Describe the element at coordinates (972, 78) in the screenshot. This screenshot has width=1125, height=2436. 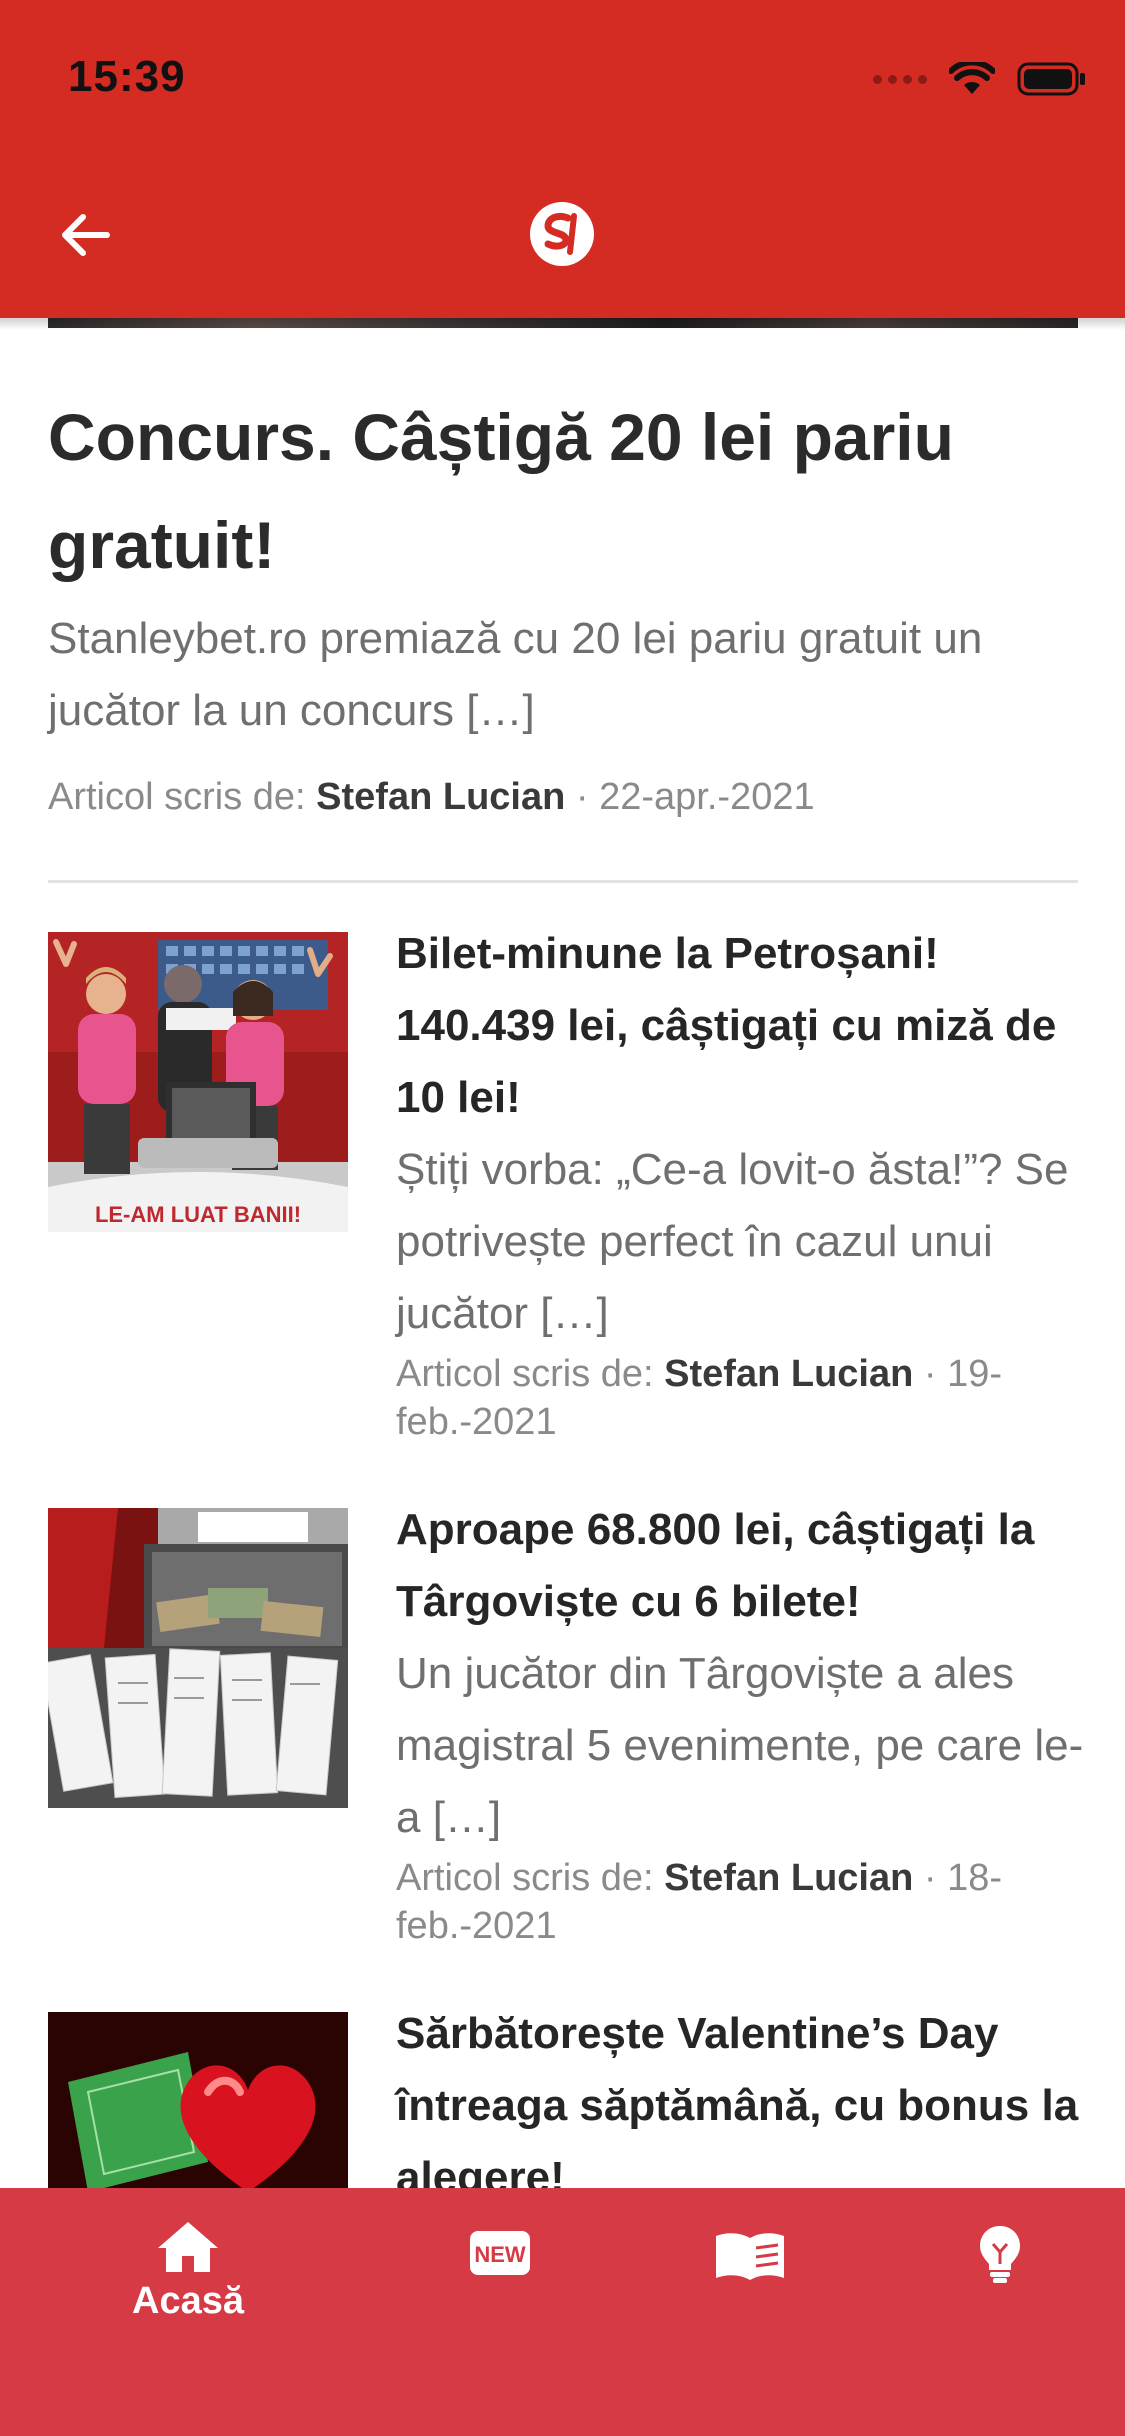
I see `wifi-icon` at that location.